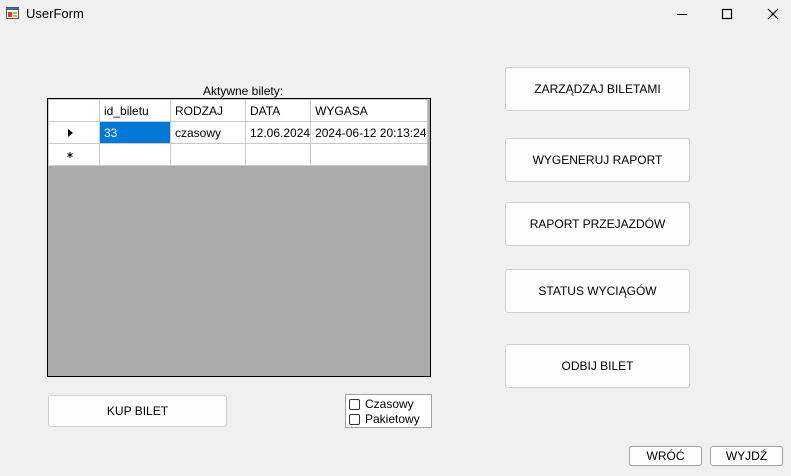 This screenshot has height=476, width=791. Describe the element at coordinates (208, 110) in the screenshot. I see `column-header-type: RODZAJ` at that location.